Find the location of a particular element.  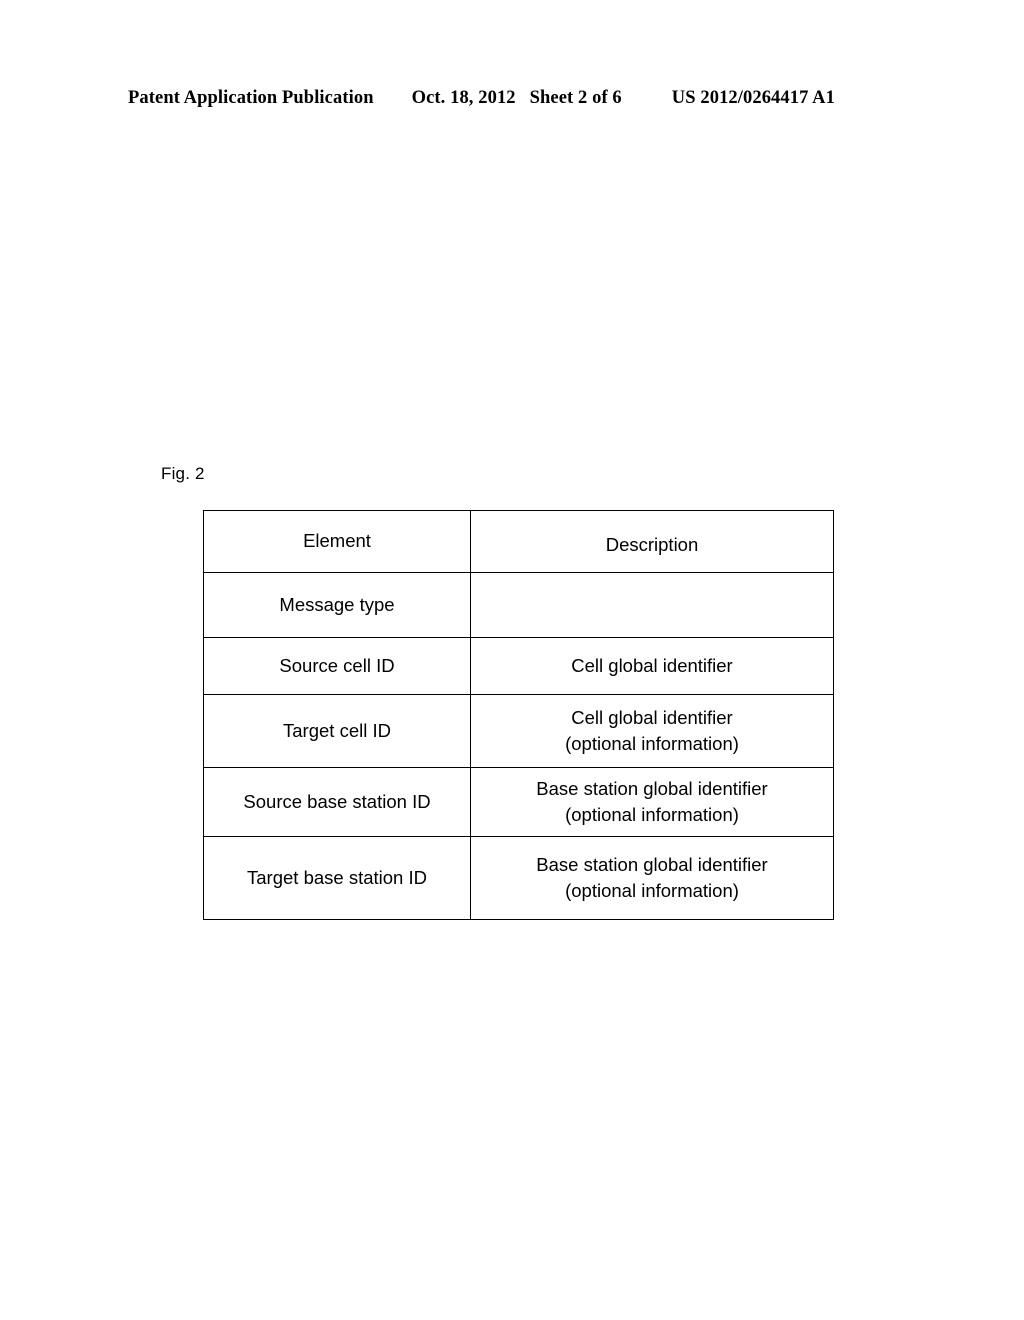

description-cell is located at coordinates (652, 605).